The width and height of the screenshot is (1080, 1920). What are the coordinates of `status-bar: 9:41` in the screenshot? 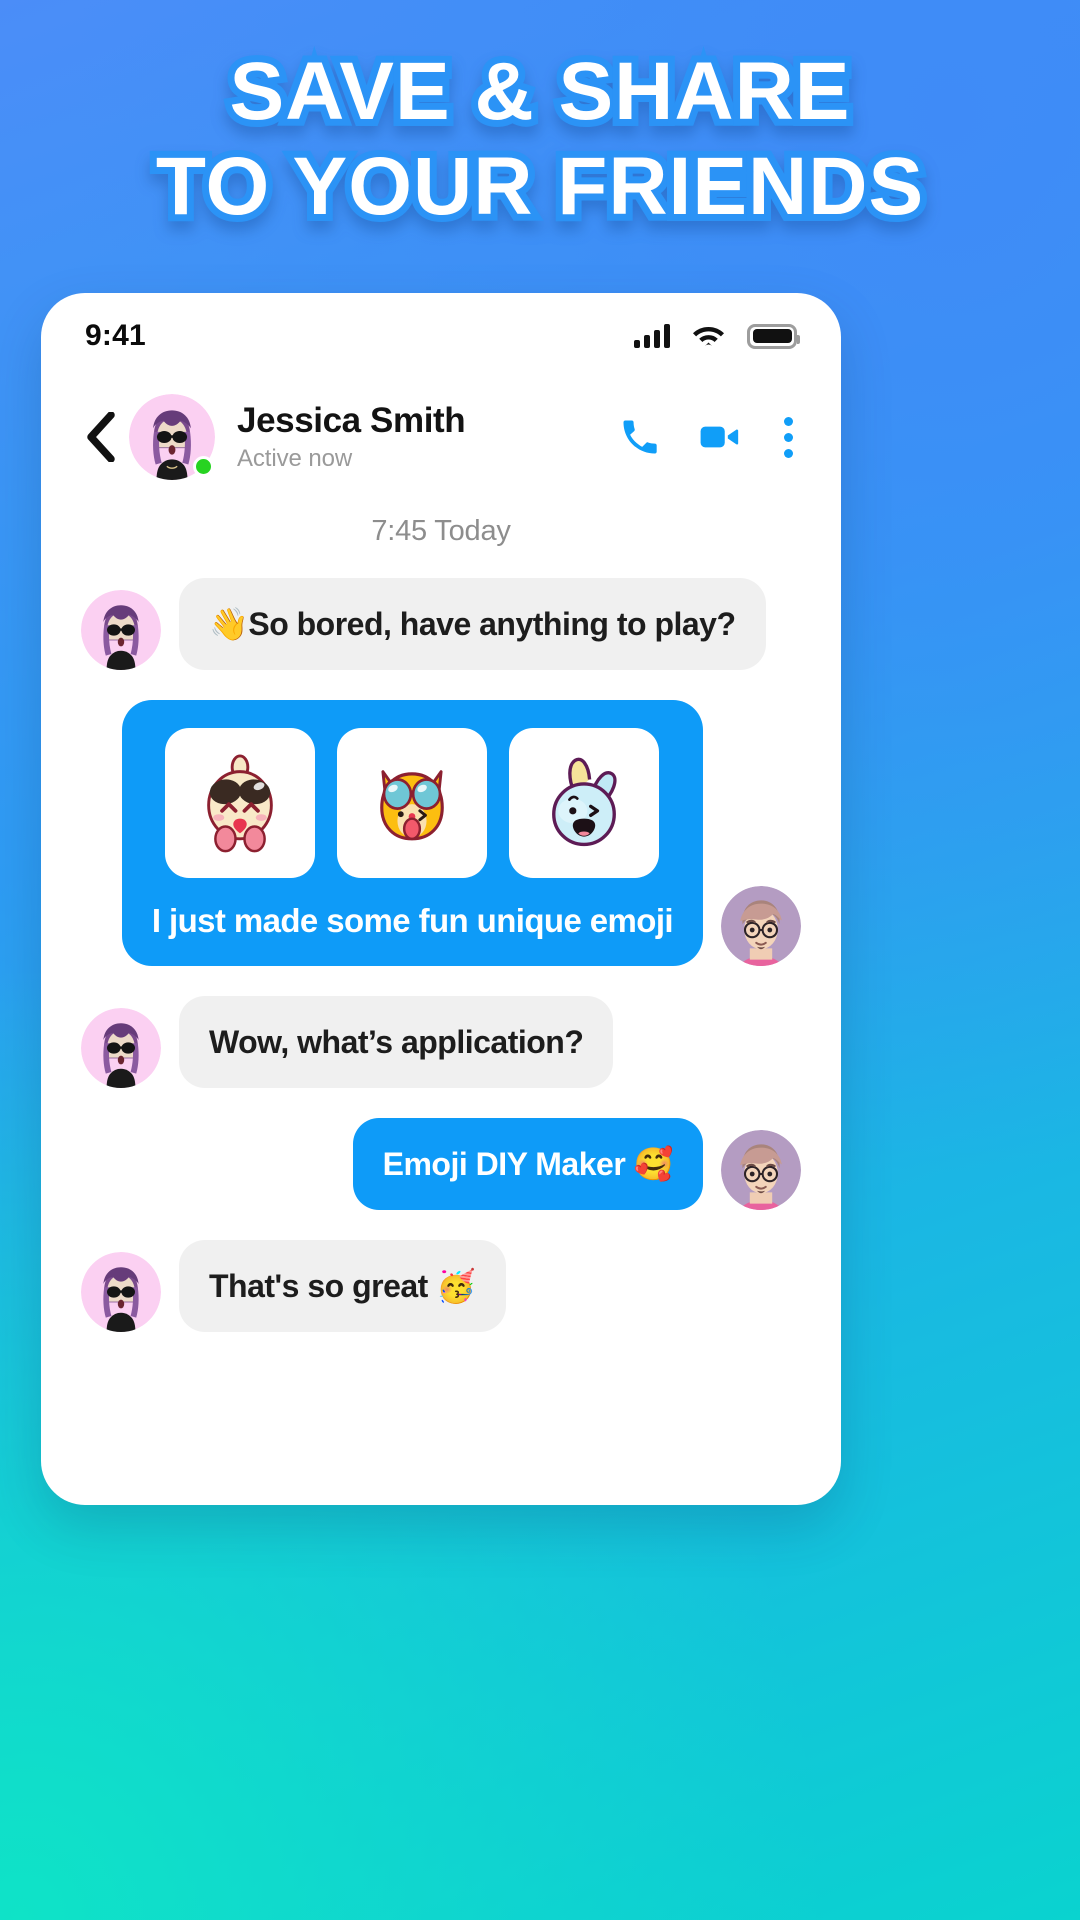 It's located at (441, 336).